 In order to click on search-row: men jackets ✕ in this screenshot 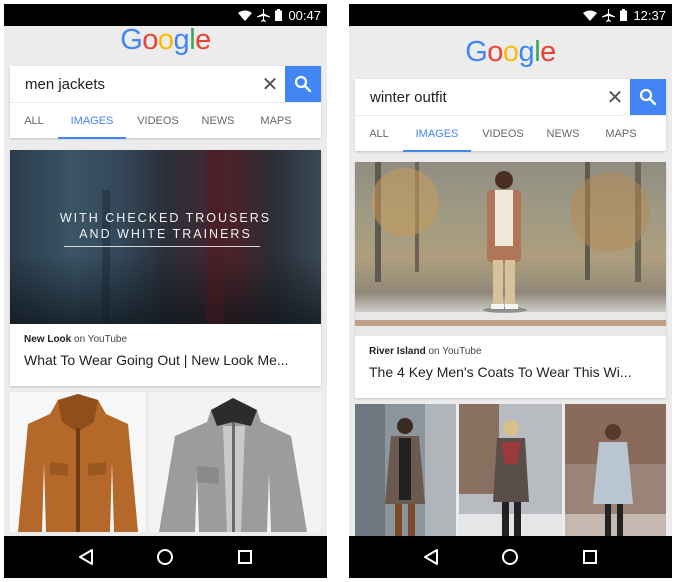, I will do `click(165, 84)`.